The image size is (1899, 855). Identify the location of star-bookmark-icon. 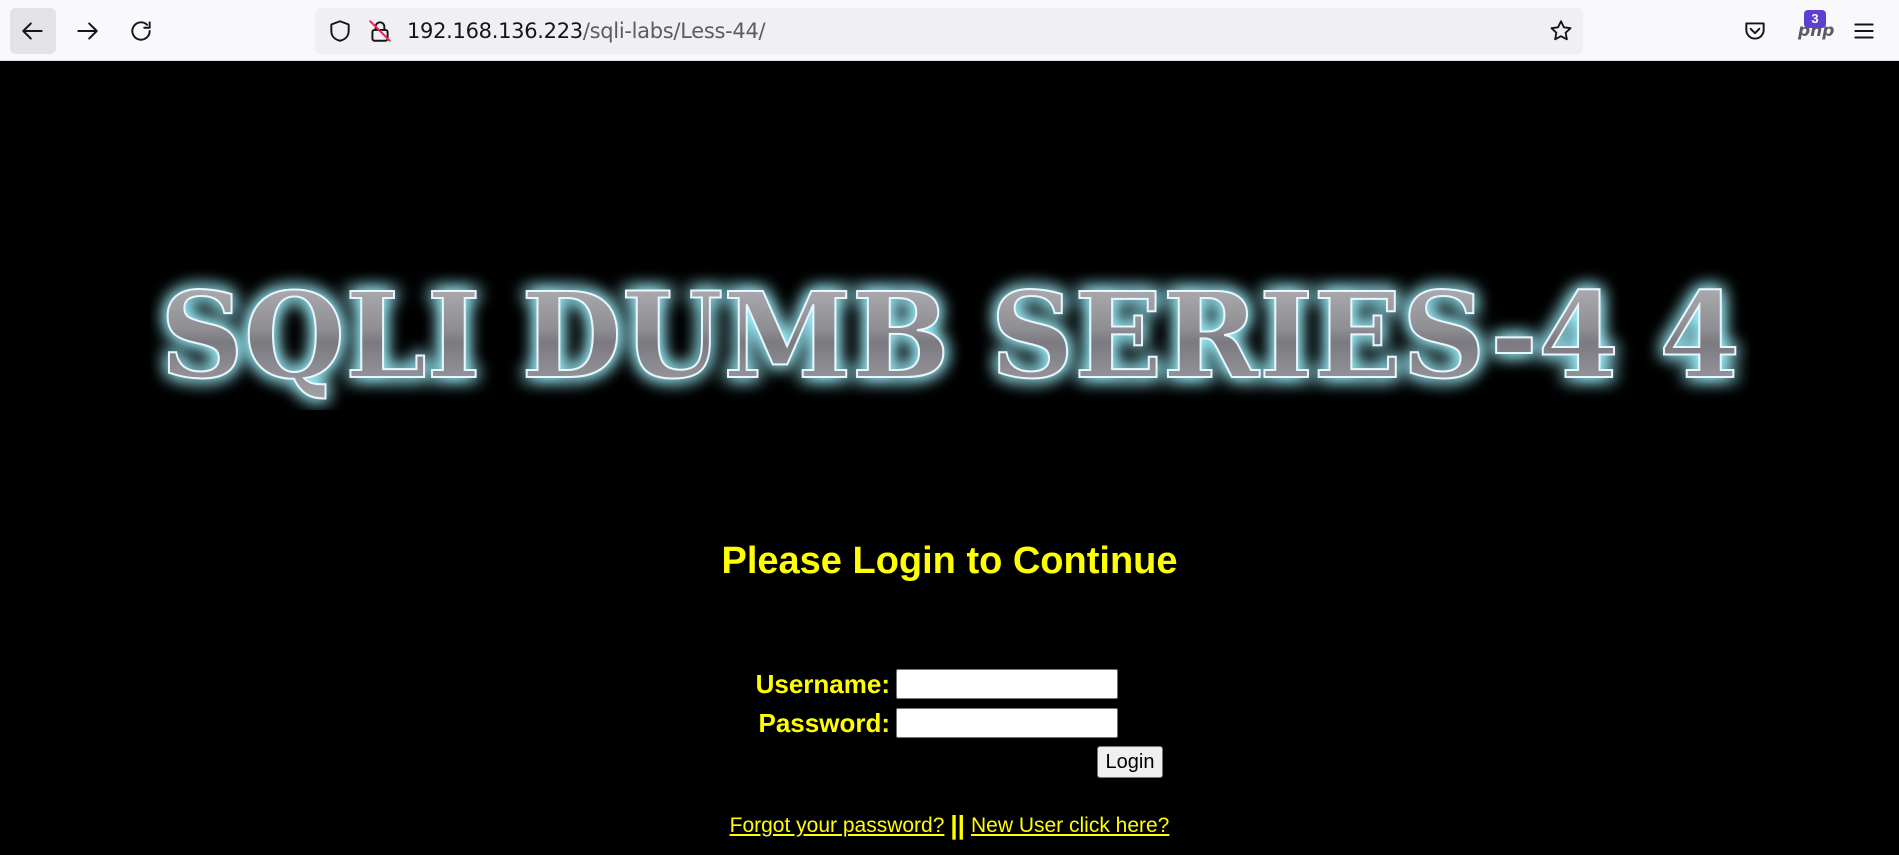
(1561, 31).